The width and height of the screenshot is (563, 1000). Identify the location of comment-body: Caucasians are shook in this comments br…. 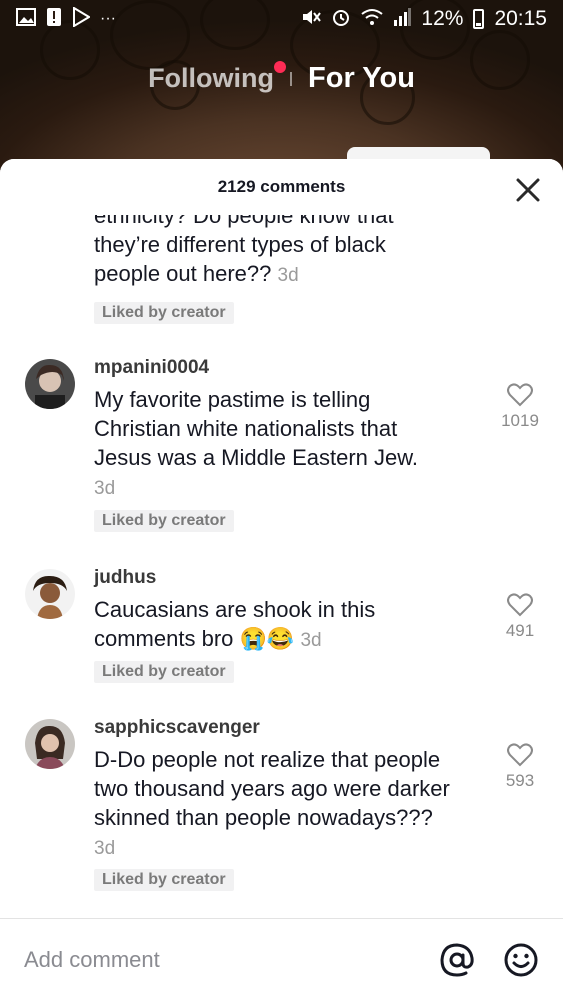
(235, 624).